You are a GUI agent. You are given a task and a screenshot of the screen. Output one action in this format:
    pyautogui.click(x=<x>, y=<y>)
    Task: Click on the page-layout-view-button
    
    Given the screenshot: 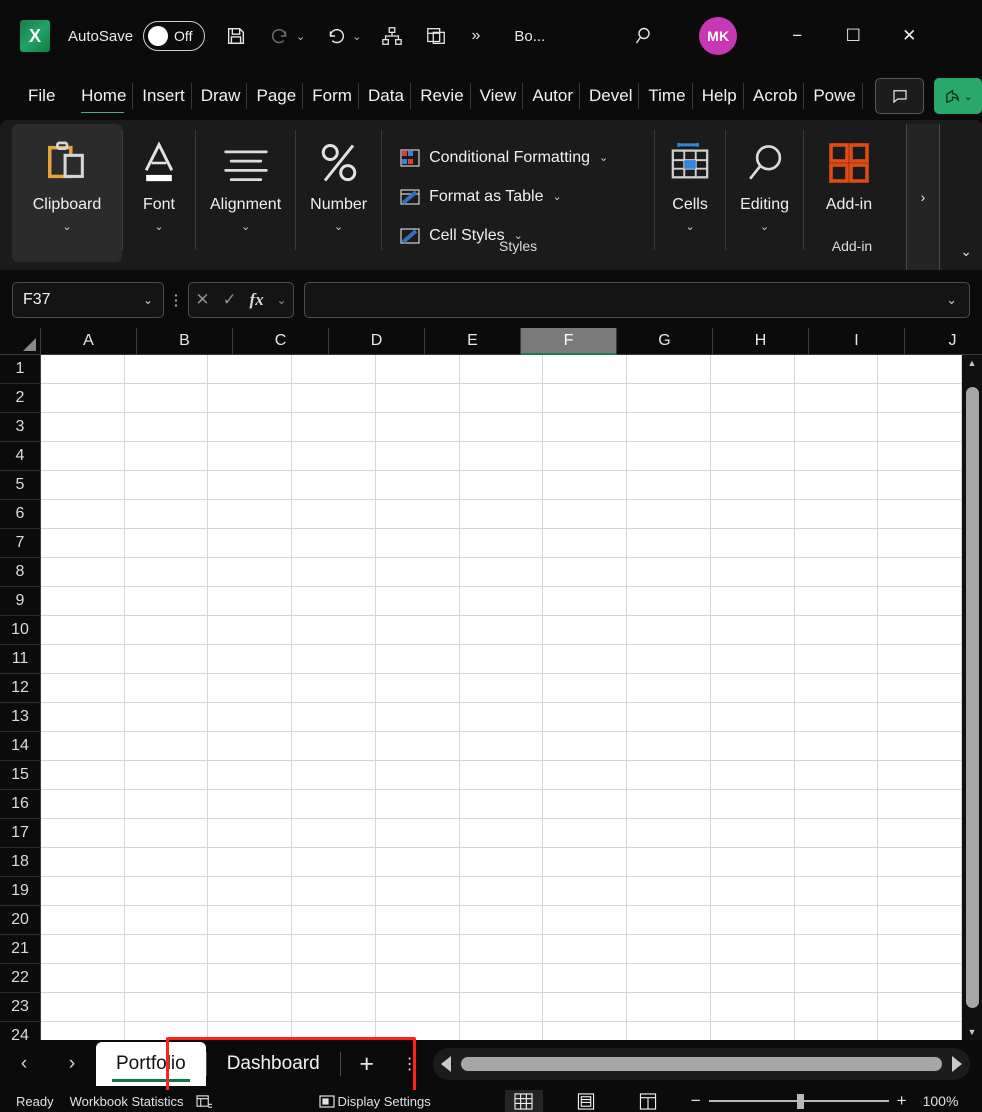 What is the action you would take?
    pyautogui.click(x=586, y=1101)
    